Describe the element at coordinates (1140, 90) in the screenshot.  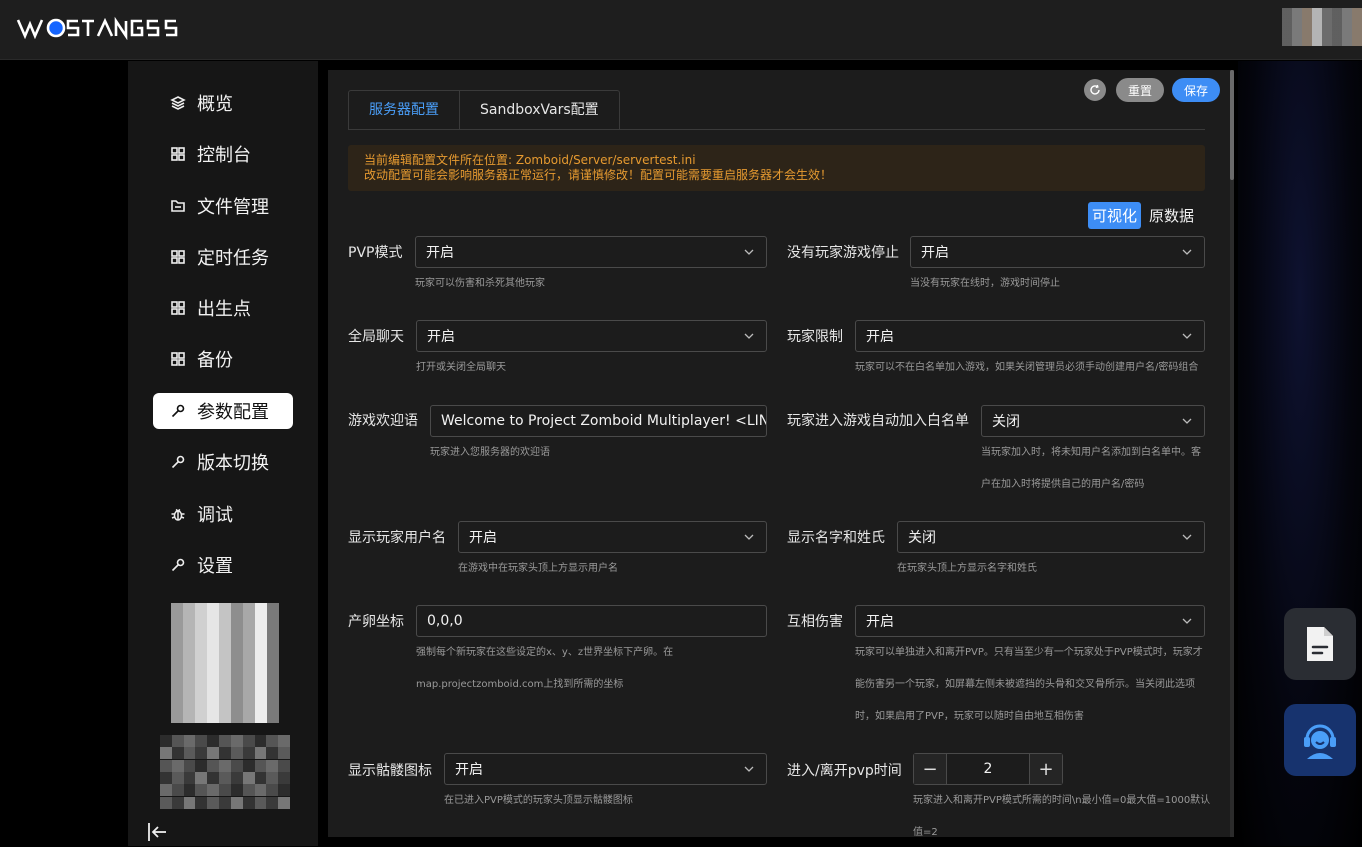
I see `reset-button: 重置` at that location.